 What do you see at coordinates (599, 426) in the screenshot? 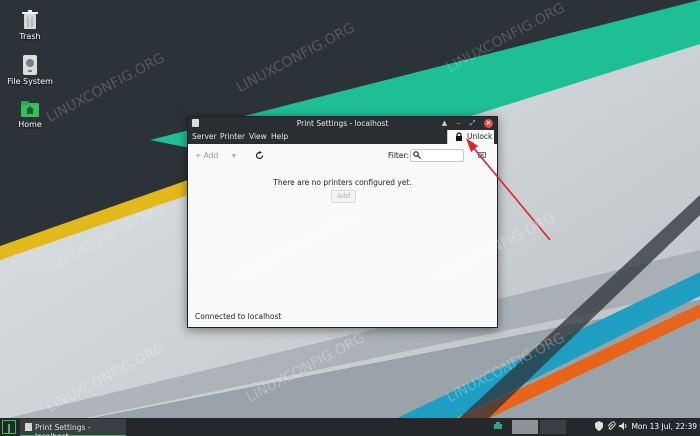
I see `shield-icon` at bounding box center [599, 426].